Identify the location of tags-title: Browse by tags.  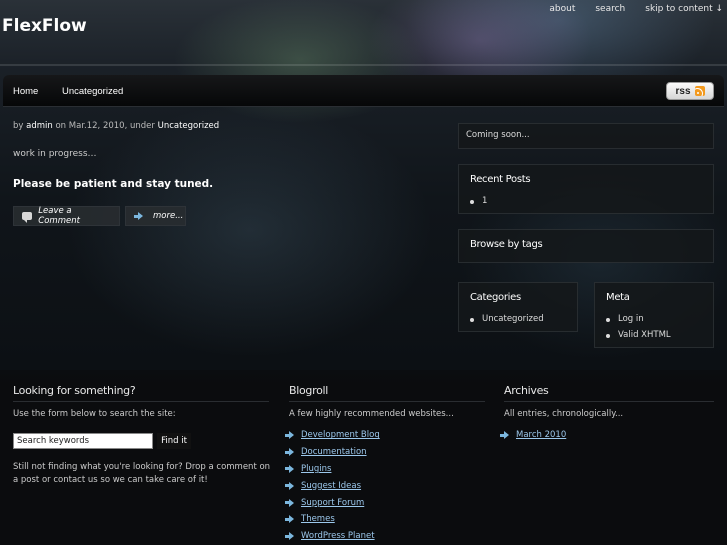
(506, 244).